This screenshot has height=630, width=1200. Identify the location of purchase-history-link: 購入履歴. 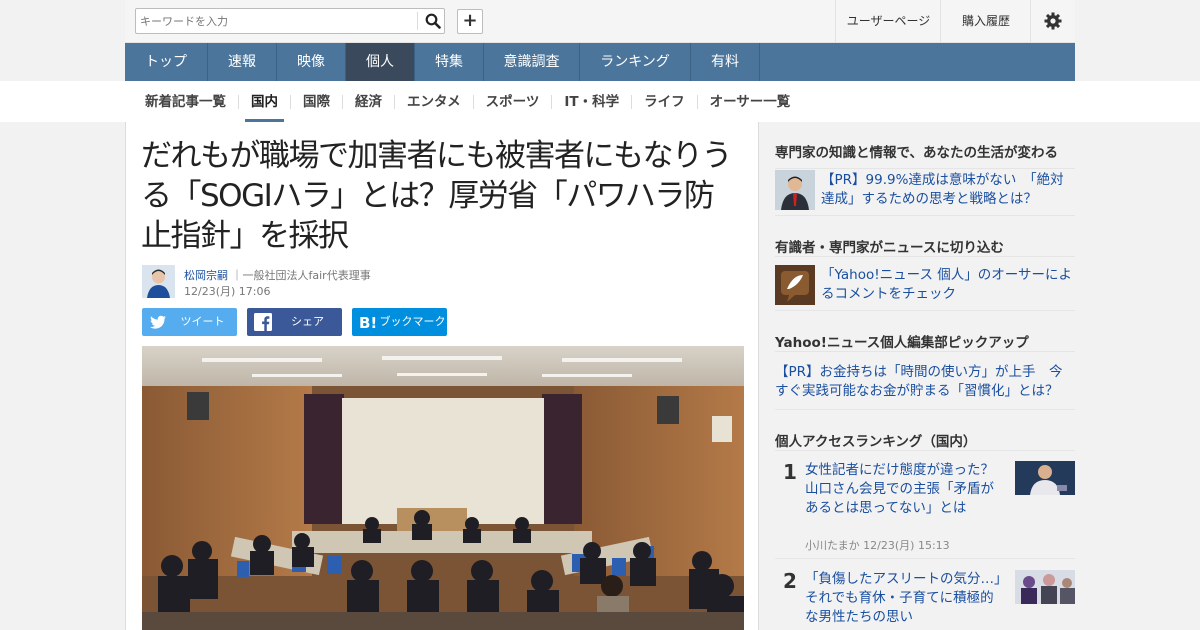
(985, 21).